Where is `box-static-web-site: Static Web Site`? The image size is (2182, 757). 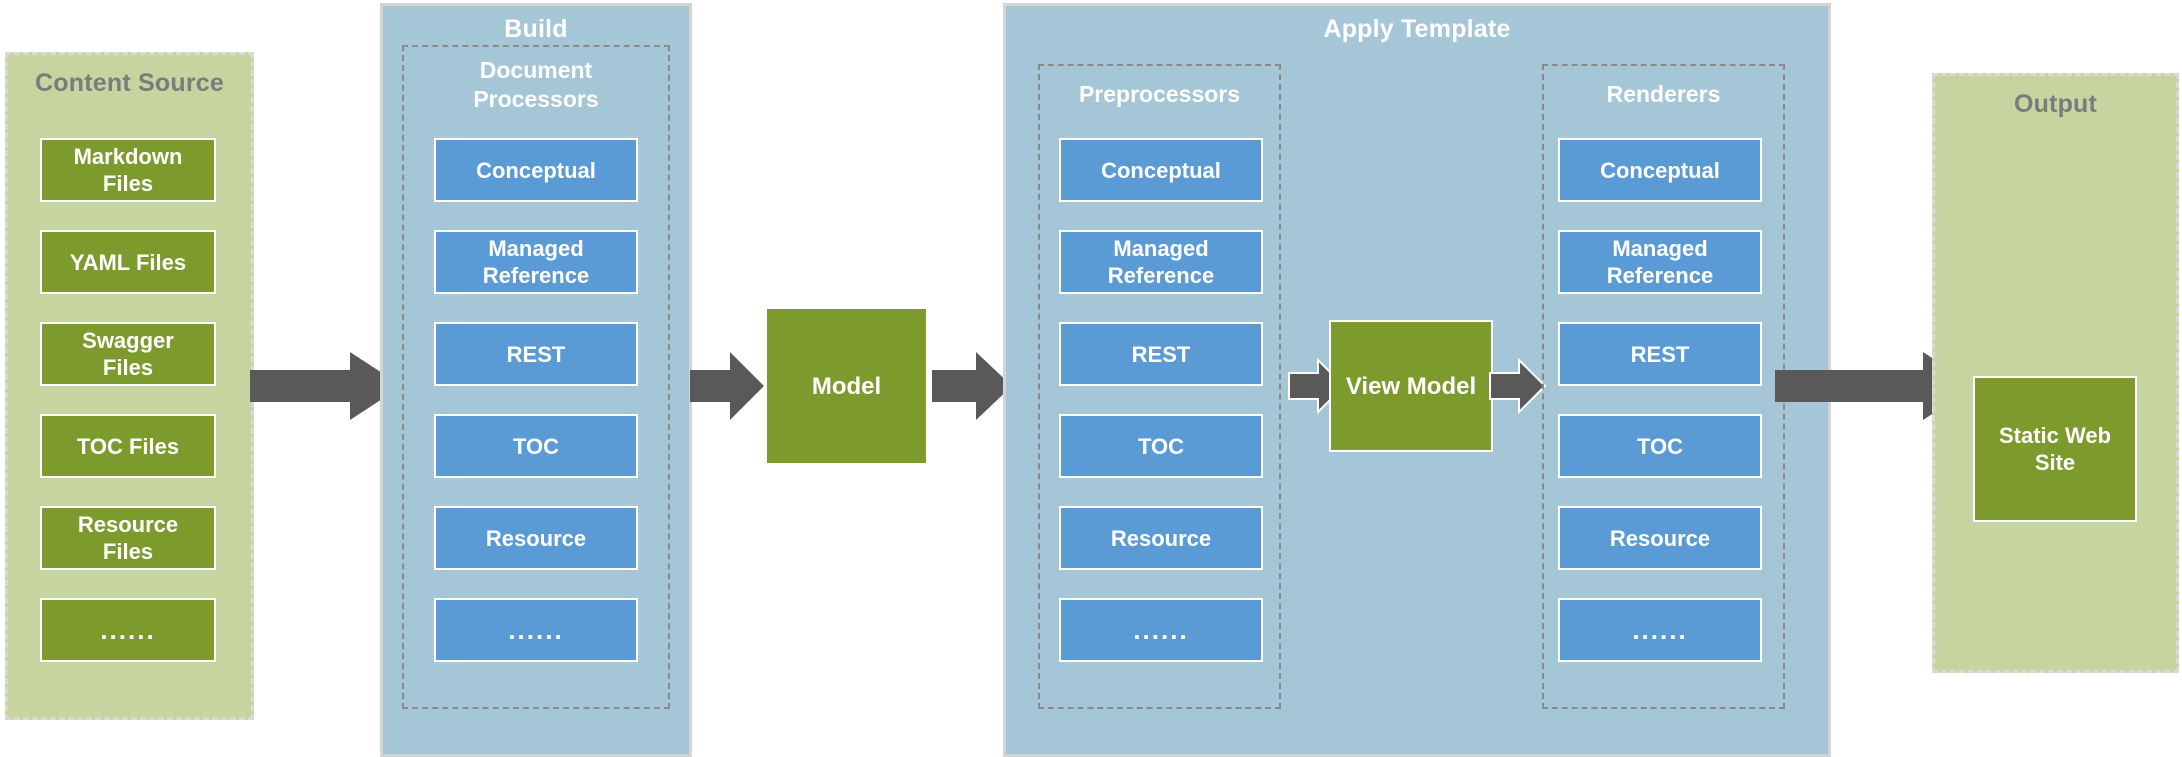
box-static-web-site: Static Web Site is located at coordinates (2055, 449).